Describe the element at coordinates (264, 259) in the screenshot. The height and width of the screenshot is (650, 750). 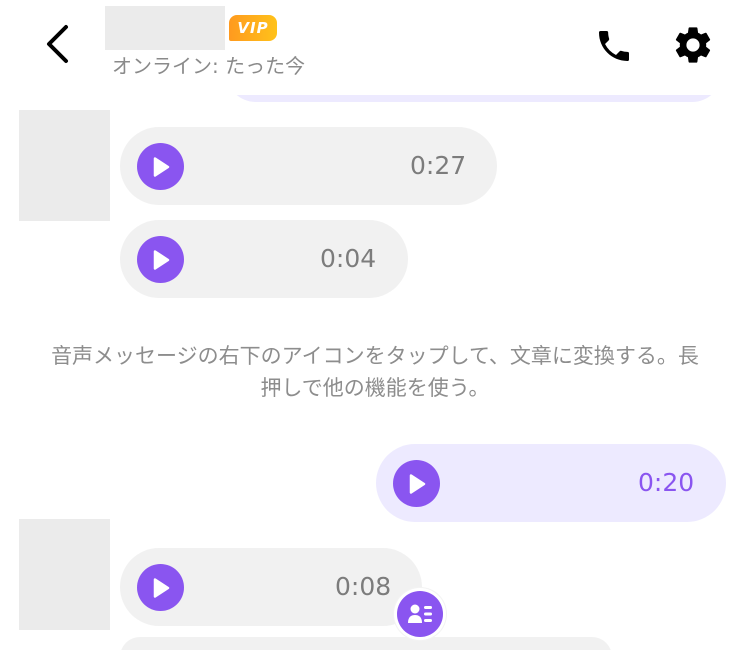
I see `voice-message-bubble: 0:04` at that location.